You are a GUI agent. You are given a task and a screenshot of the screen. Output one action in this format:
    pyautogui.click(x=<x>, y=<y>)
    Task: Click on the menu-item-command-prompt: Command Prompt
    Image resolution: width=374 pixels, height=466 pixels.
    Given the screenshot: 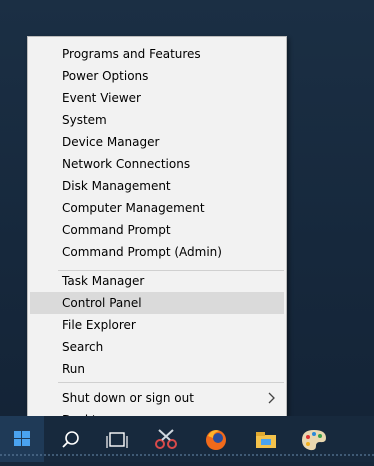 What is the action you would take?
    pyautogui.click(x=157, y=230)
    